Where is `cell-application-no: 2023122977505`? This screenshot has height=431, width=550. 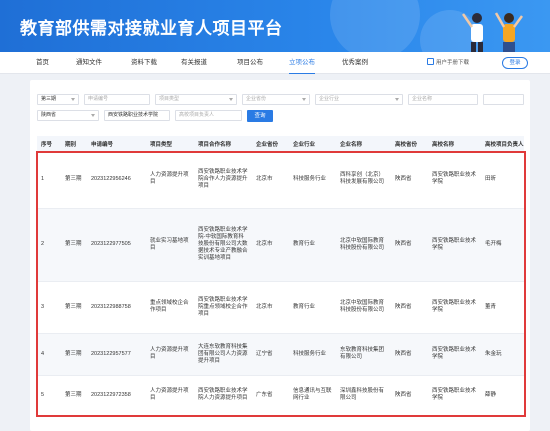
cell-application-no: 2023122977505 is located at coordinates (116, 245).